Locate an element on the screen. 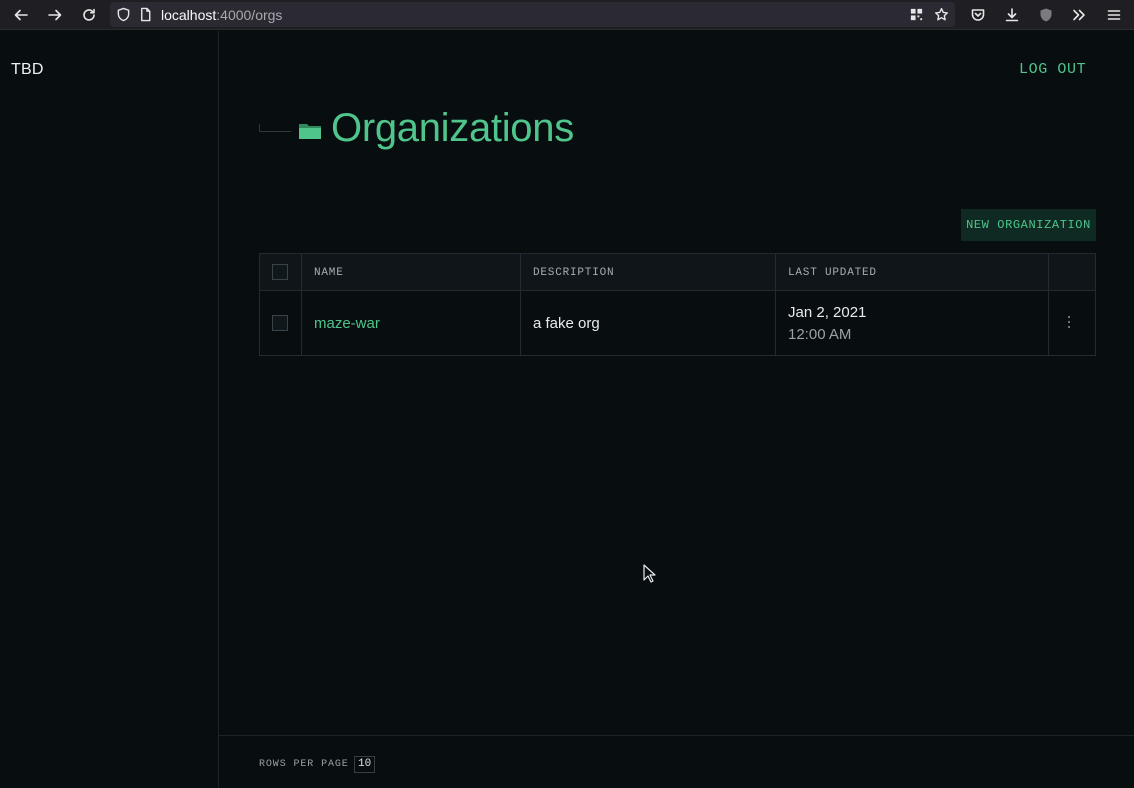 This screenshot has height=788, width=1134. brand-label: TBD is located at coordinates (27, 70).